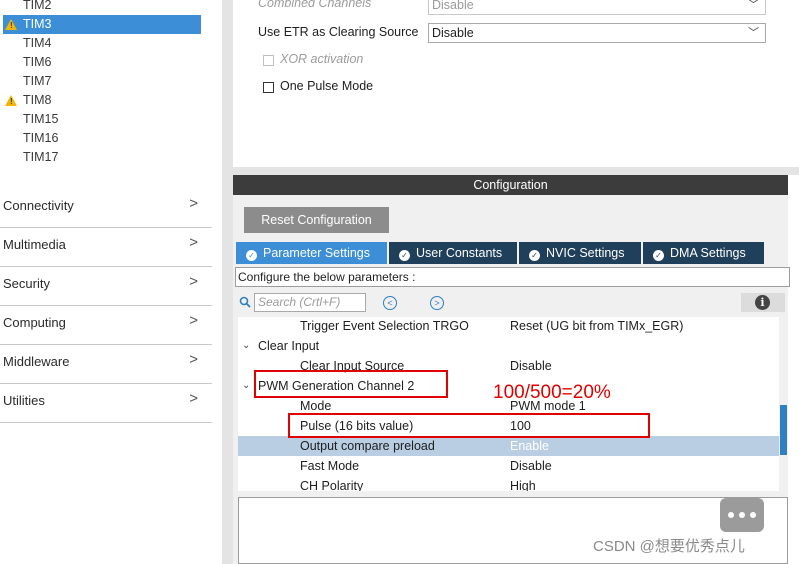 Image resolution: width=799 pixels, height=564 pixels. I want to click on tab-nvic-settings: ✓ NVIC Settings, so click(580, 253).